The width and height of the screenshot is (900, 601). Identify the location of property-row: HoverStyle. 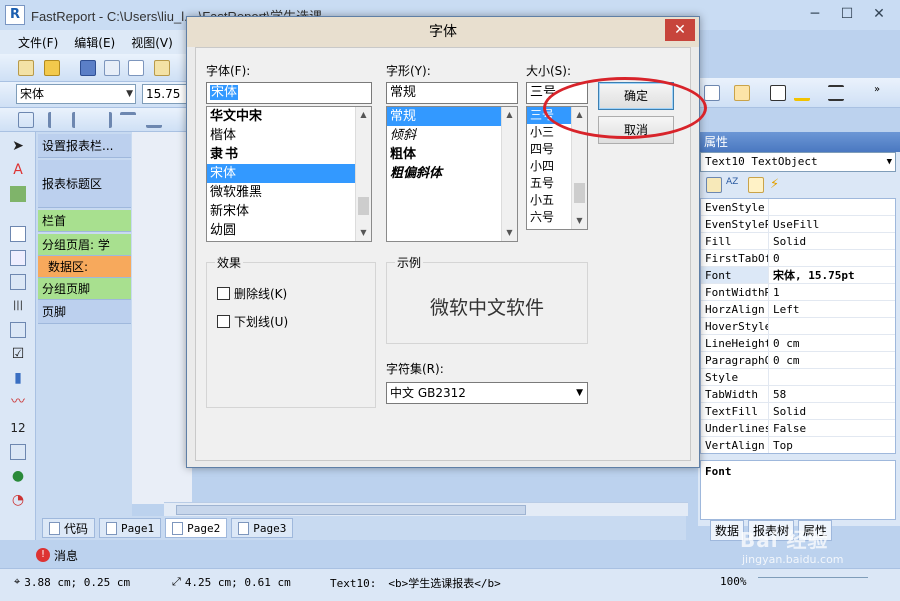
(798, 326).